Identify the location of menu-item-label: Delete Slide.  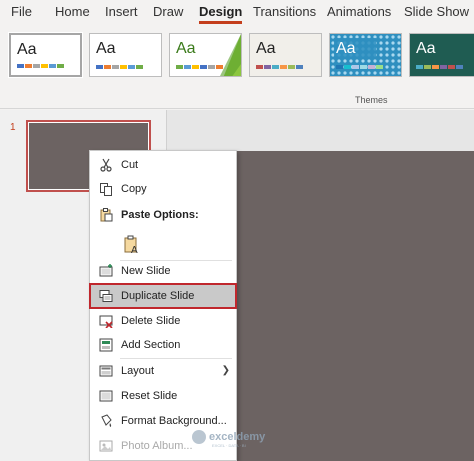
(151, 321).